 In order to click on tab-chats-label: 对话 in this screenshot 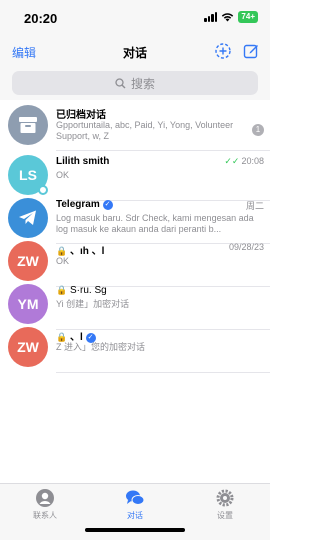, I will do `click(135, 515)`.